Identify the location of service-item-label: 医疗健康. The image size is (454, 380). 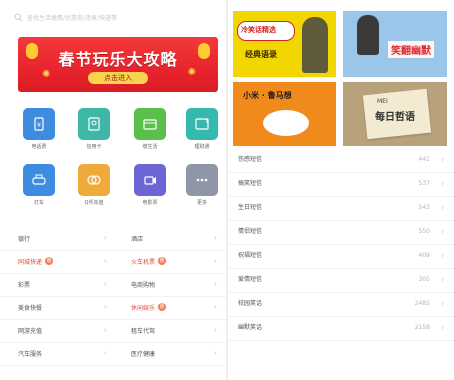
(143, 354).